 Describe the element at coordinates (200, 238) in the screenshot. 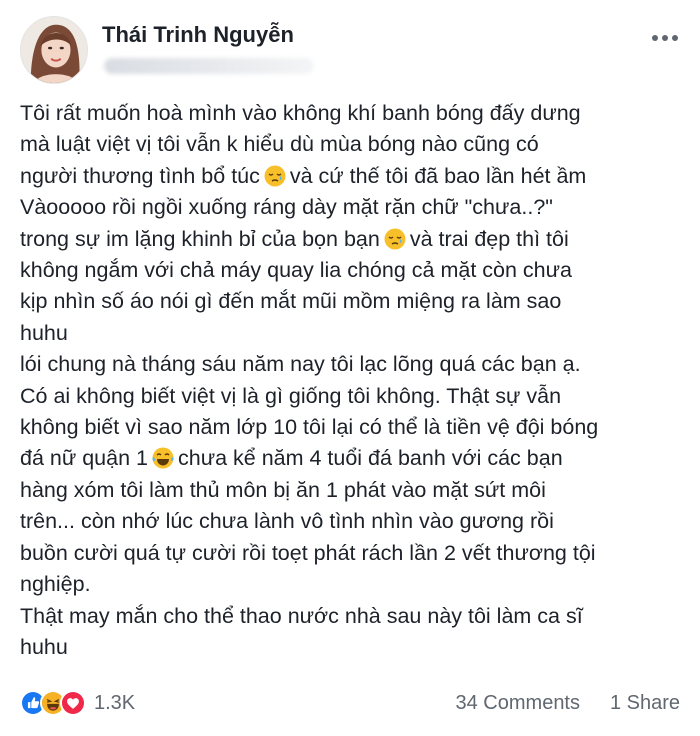

I see `post-line-text: trong sự im lặng khinh bỉ của bọn bạn` at that location.